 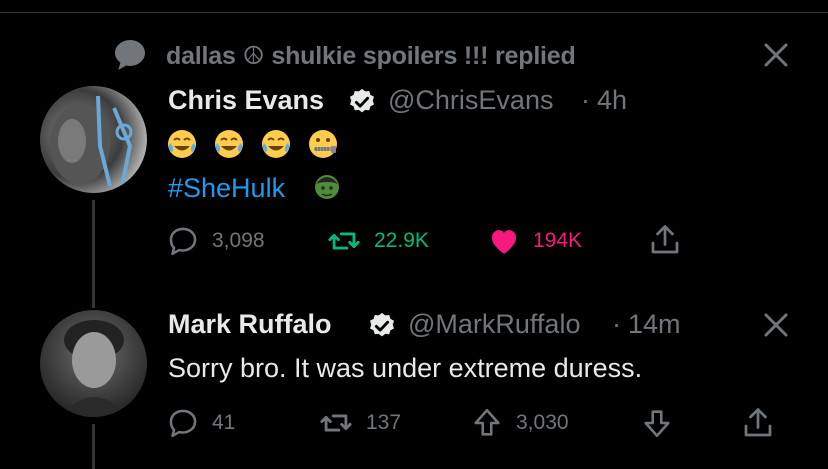 I want to click on thread-connector-bottom, so click(x=93, y=446).